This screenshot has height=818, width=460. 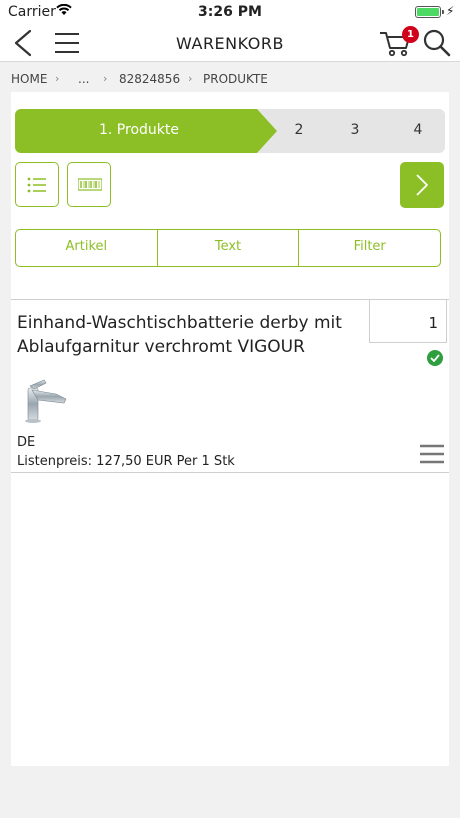 What do you see at coordinates (418, 130) in the screenshot?
I see `step-4: 4` at bounding box center [418, 130].